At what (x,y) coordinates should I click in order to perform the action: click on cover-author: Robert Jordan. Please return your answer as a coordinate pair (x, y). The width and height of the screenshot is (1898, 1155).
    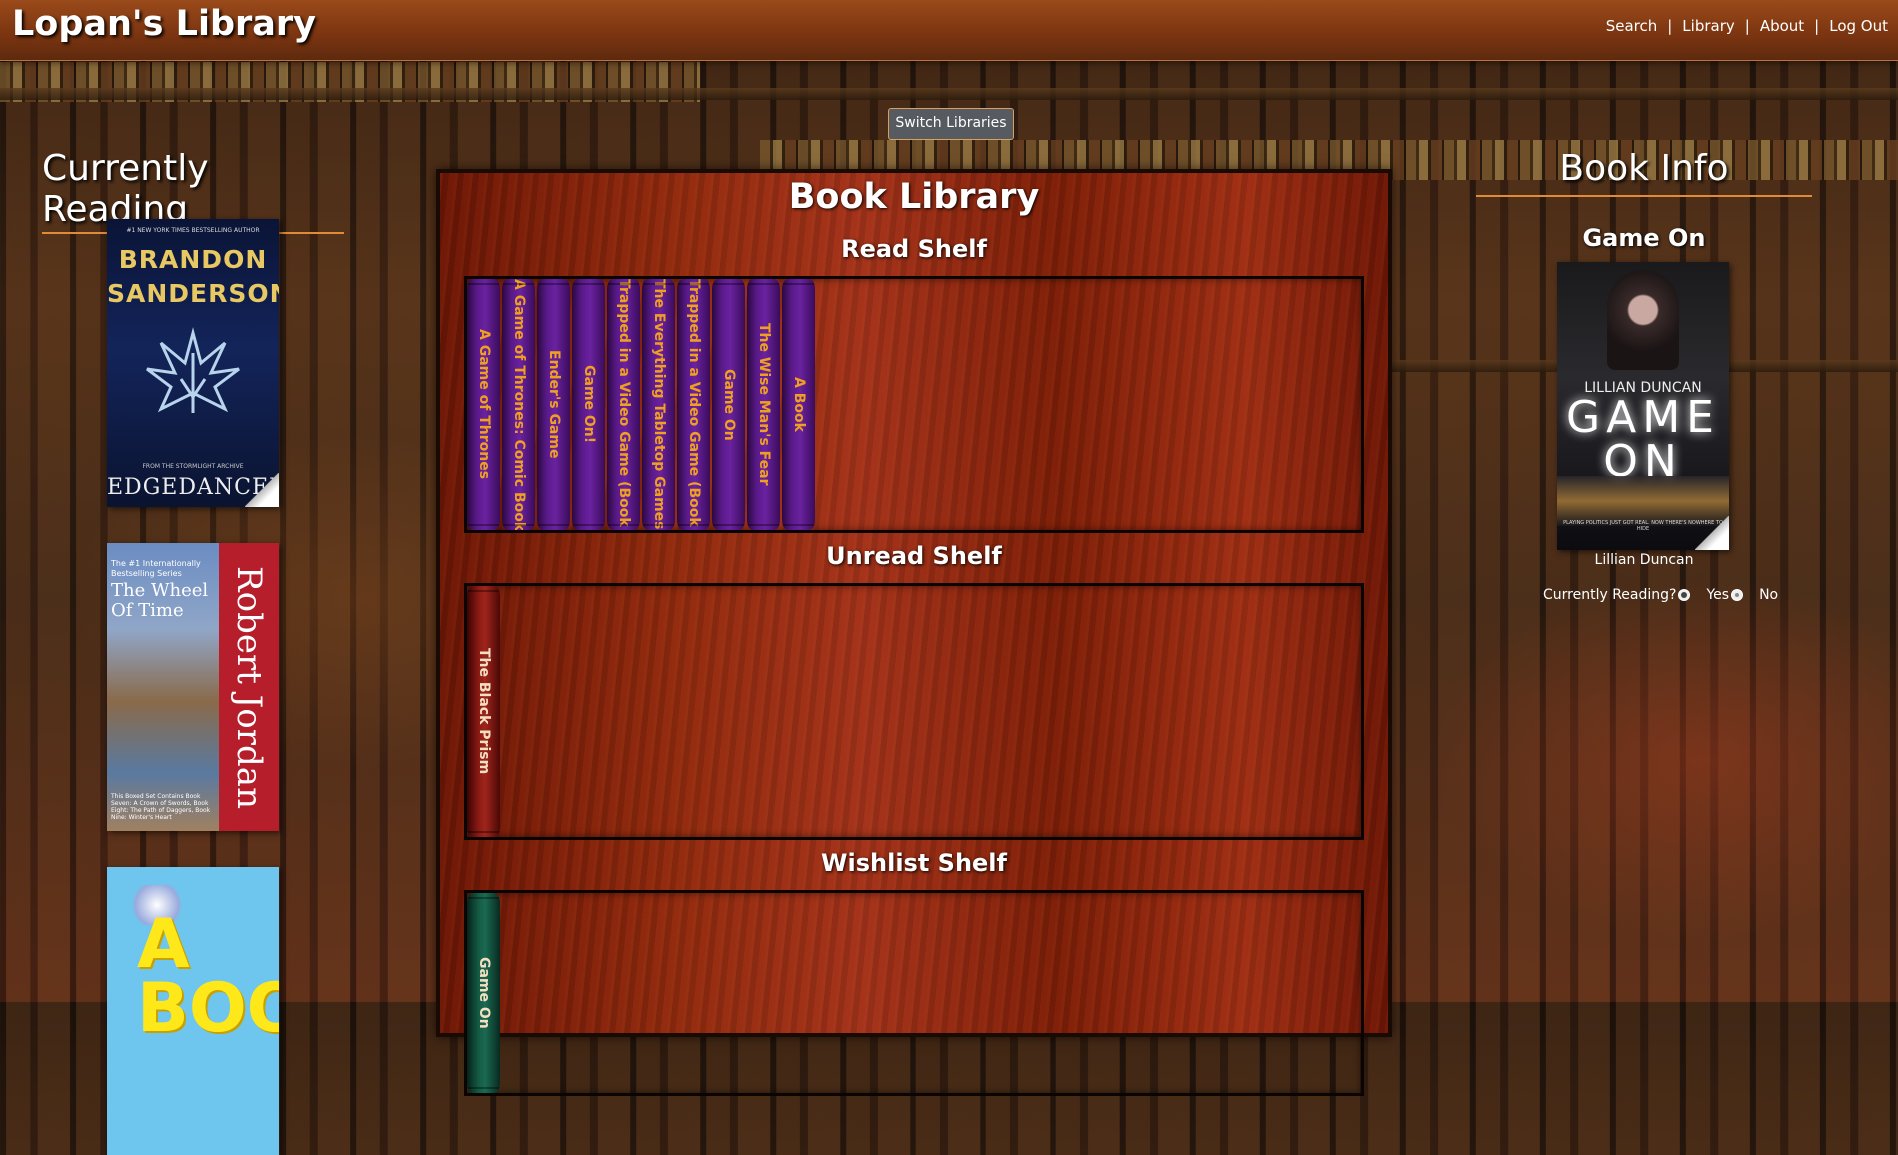
    Looking at the image, I should click on (249, 687).